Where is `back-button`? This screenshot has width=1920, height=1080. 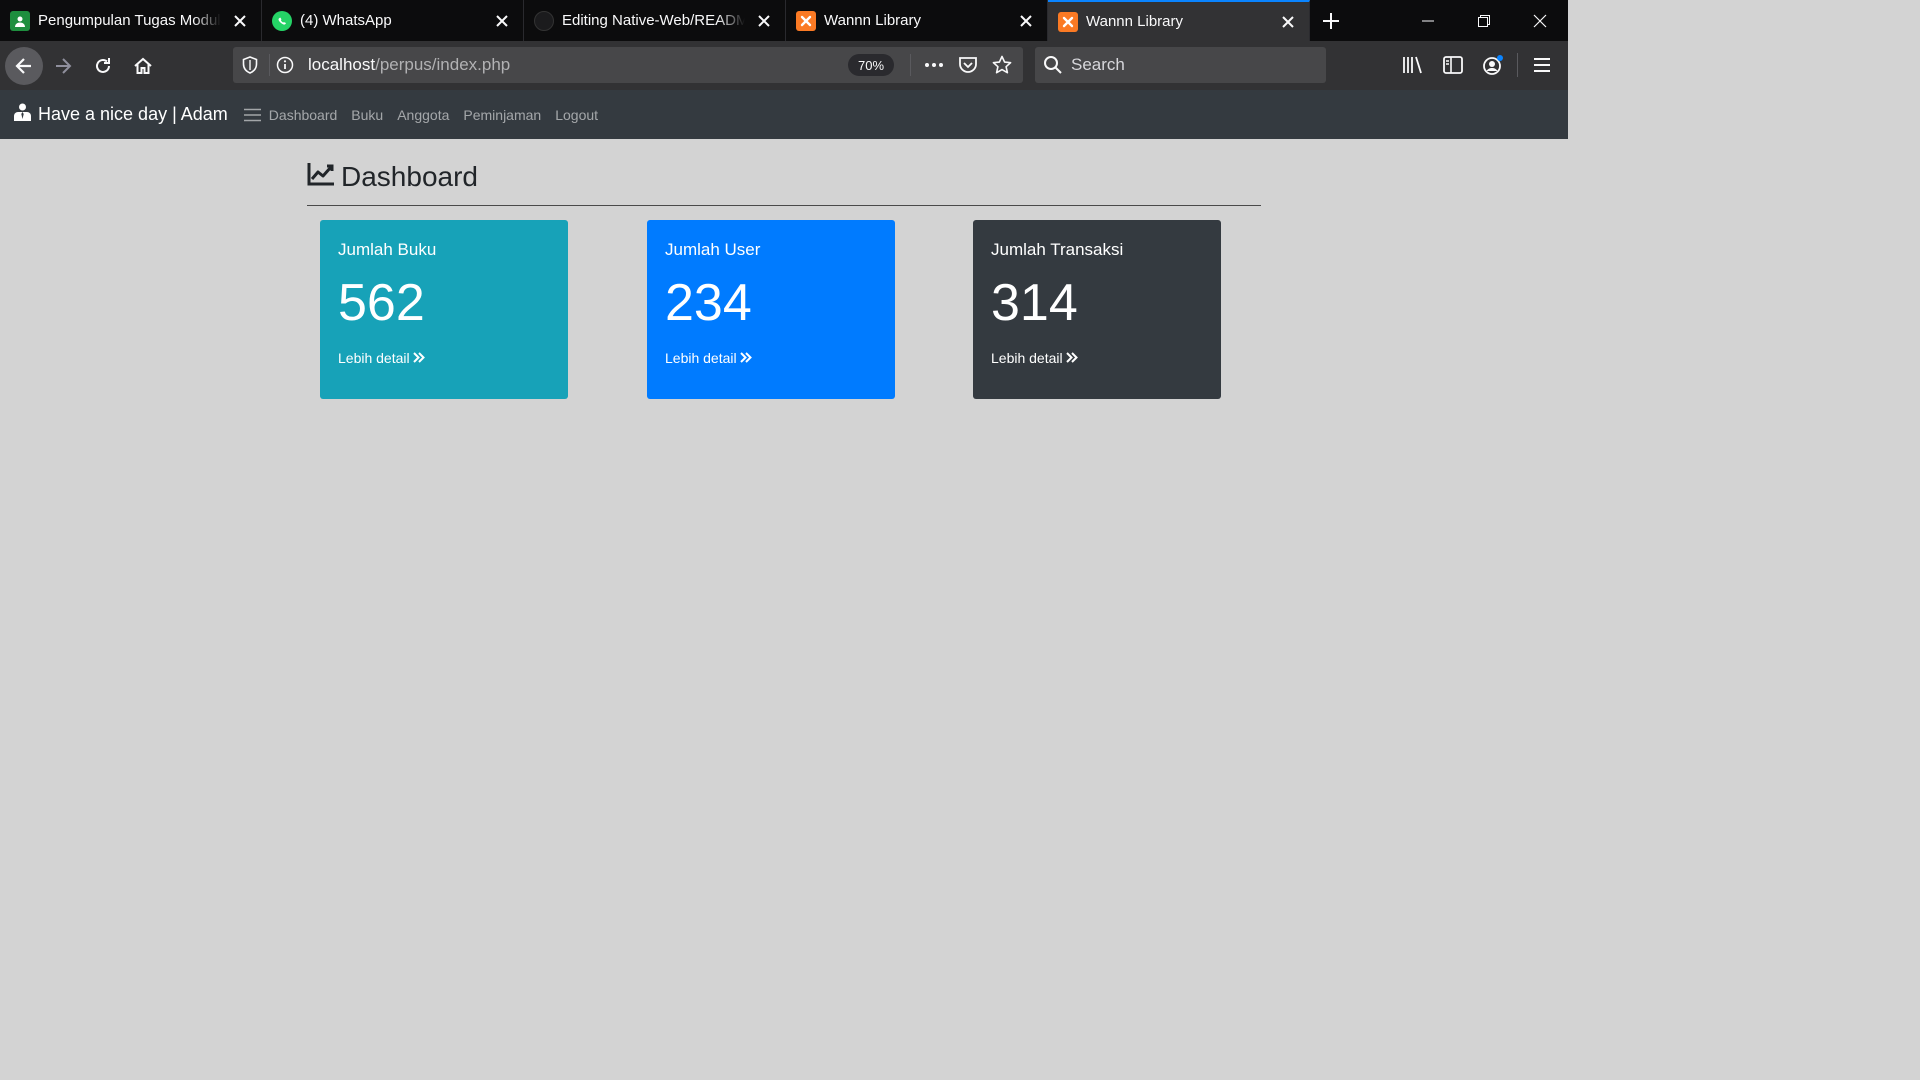 back-button is located at coordinates (24, 65).